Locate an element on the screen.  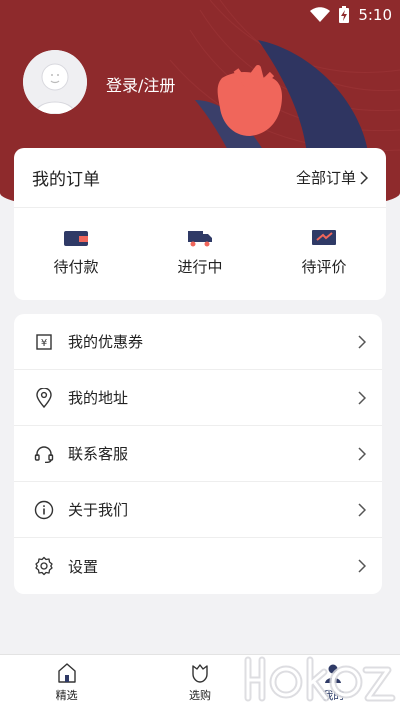
menu-item-label: 联系客服 is located at coordinates (98, 454).